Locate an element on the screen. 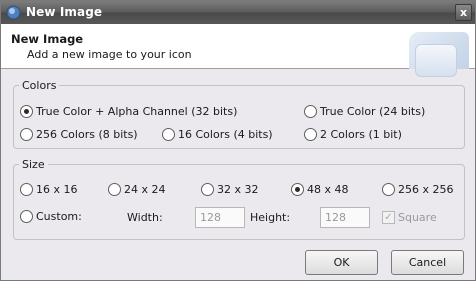 This screenshot has width=476, height=281. radio-label: 24 x 24 is located at coordinates (145, 189).